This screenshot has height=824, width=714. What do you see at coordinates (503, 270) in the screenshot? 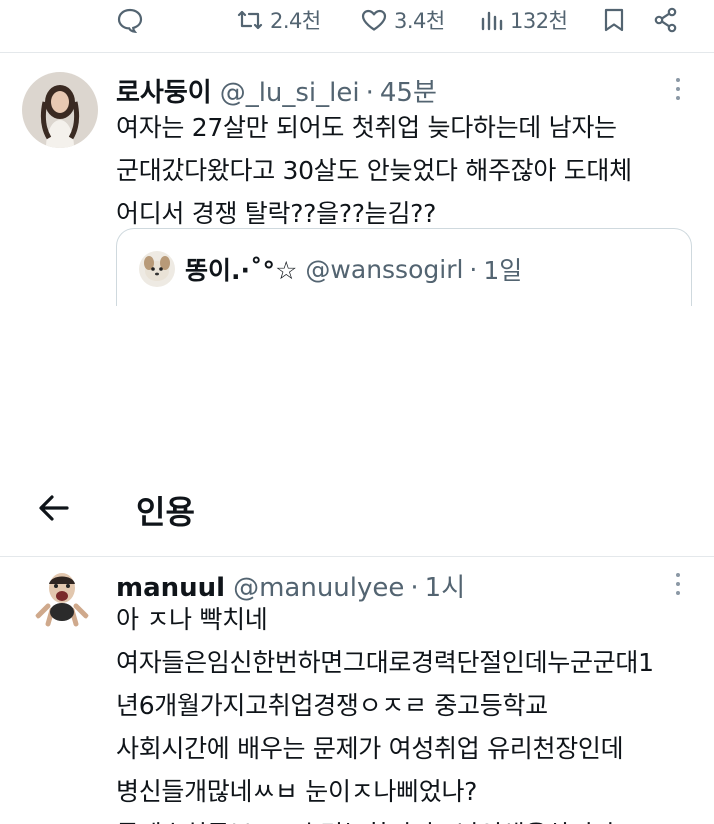
I see `quoted-timestamp: 1일` at bounding box center [503, 270].